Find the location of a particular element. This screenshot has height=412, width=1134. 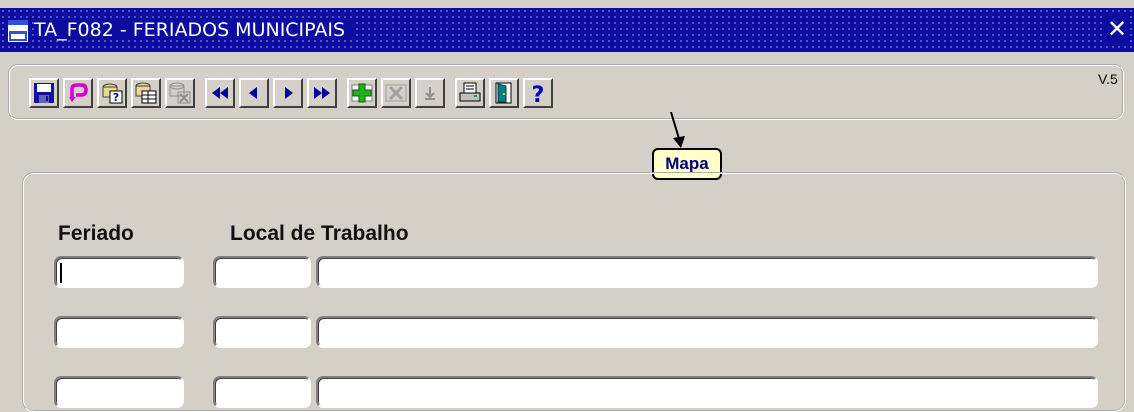

delete-record-button is located at coordinates (396, 93).